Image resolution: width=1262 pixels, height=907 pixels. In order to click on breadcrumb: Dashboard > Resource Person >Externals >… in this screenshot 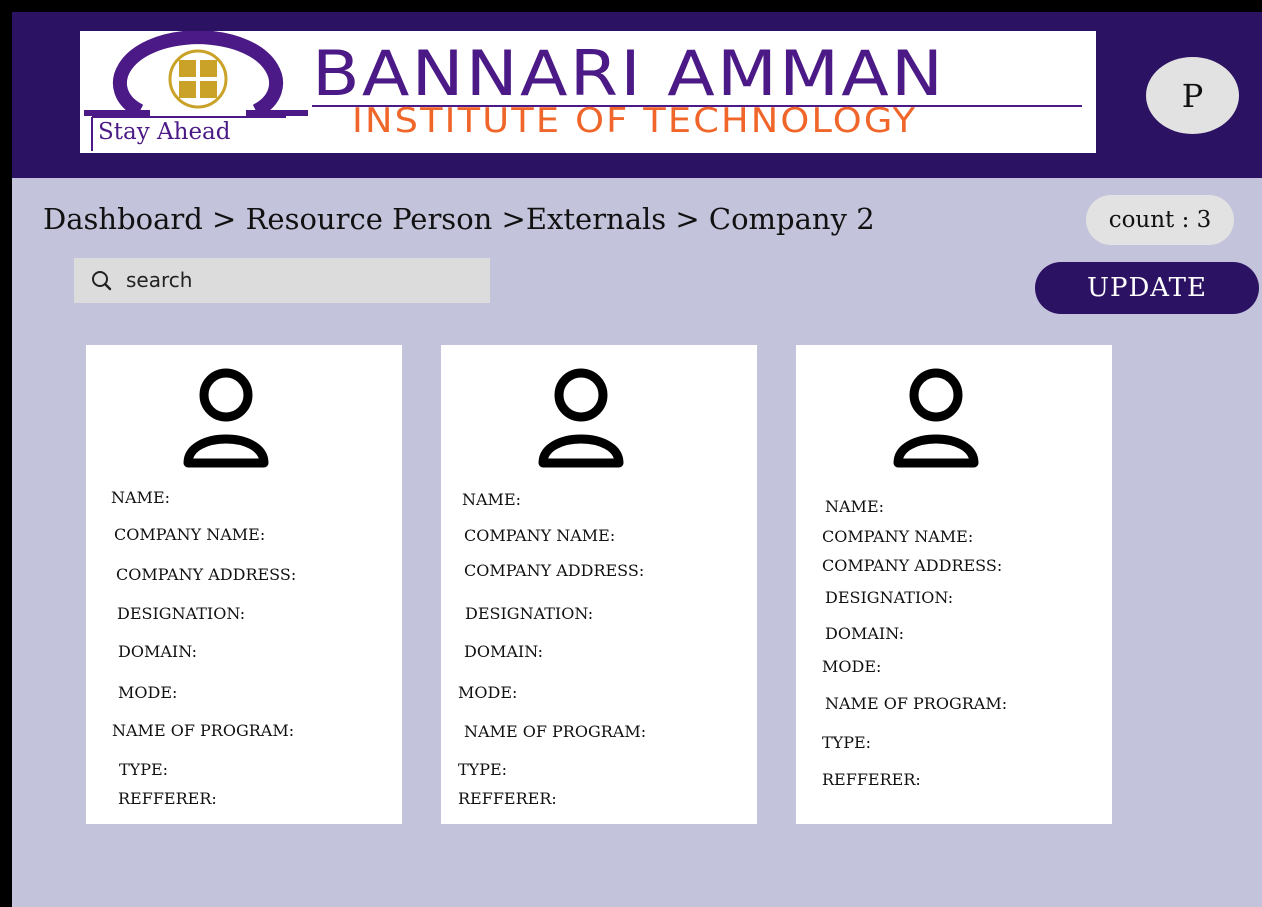, I will do `click(459, 219)`.